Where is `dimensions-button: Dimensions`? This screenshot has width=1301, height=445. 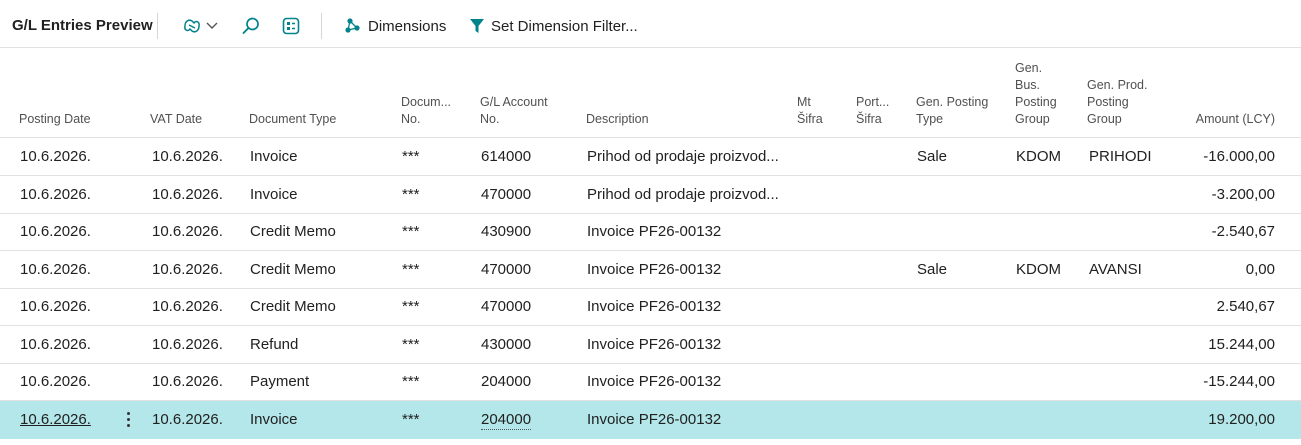 dimensions-button: Dimensions is located at coordinates (395, 26).